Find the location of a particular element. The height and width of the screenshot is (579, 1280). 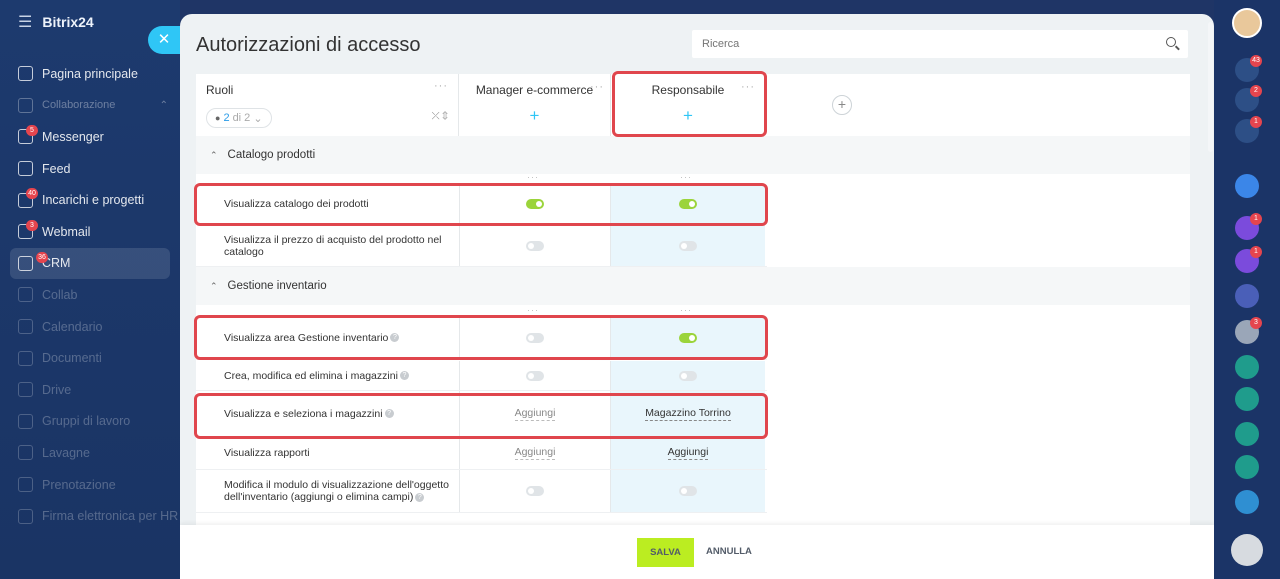

rail-task-1-icon is located at coordinates (1247, 367).